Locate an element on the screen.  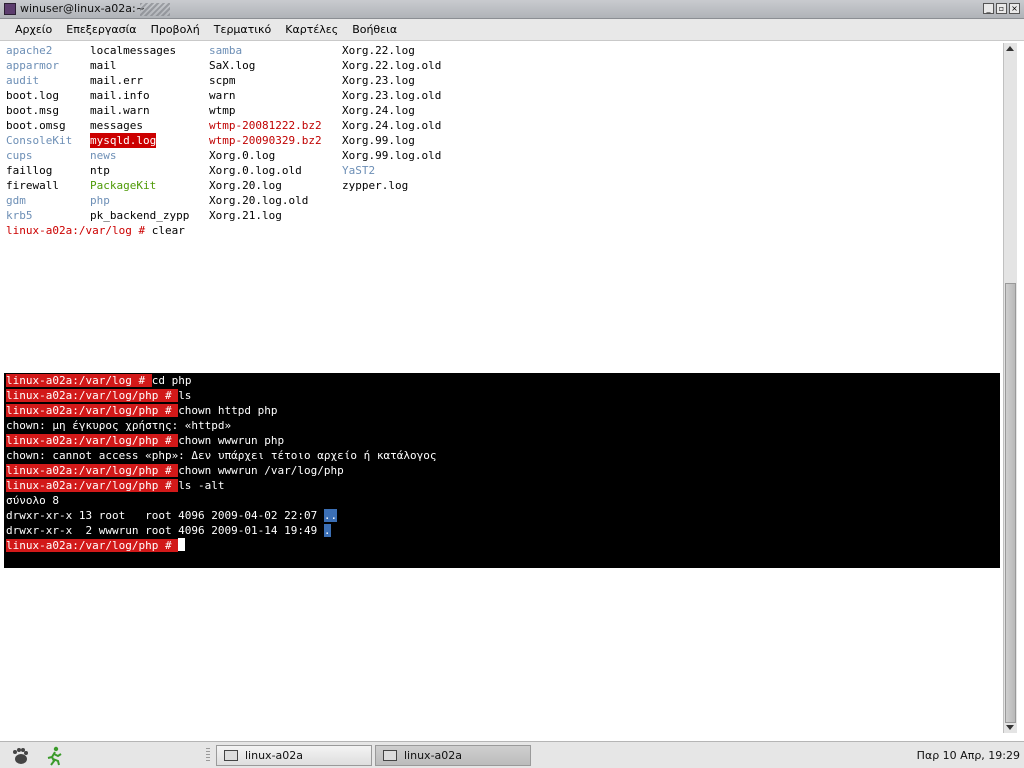
terminal-app-icon is located at coordinates (10, 9).